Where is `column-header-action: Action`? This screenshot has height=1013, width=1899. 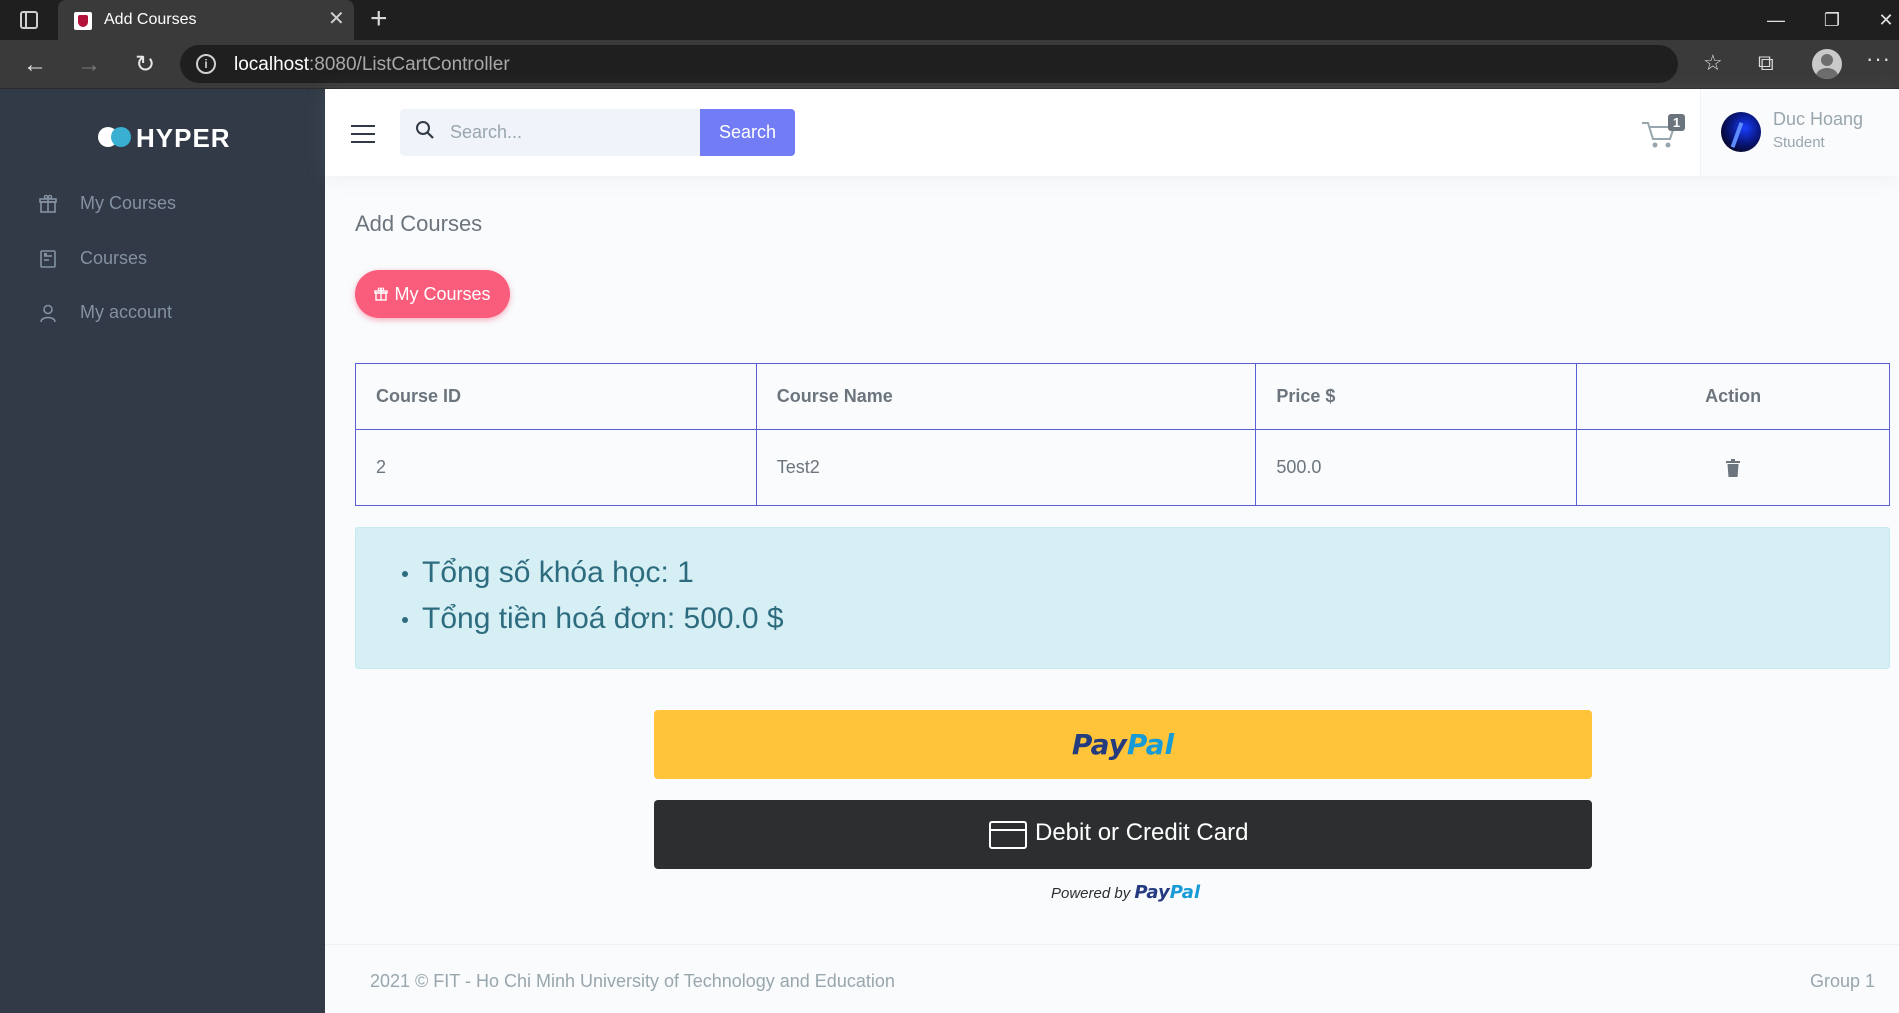 column-header-action: Action is located at coordinates (1733, 396).